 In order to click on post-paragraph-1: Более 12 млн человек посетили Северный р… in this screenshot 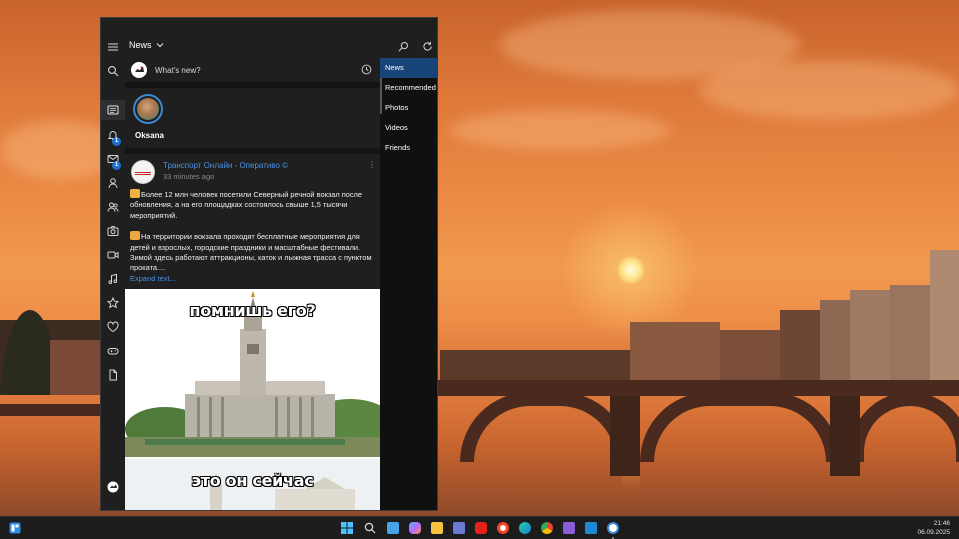, I will do `click(246, 205)`.